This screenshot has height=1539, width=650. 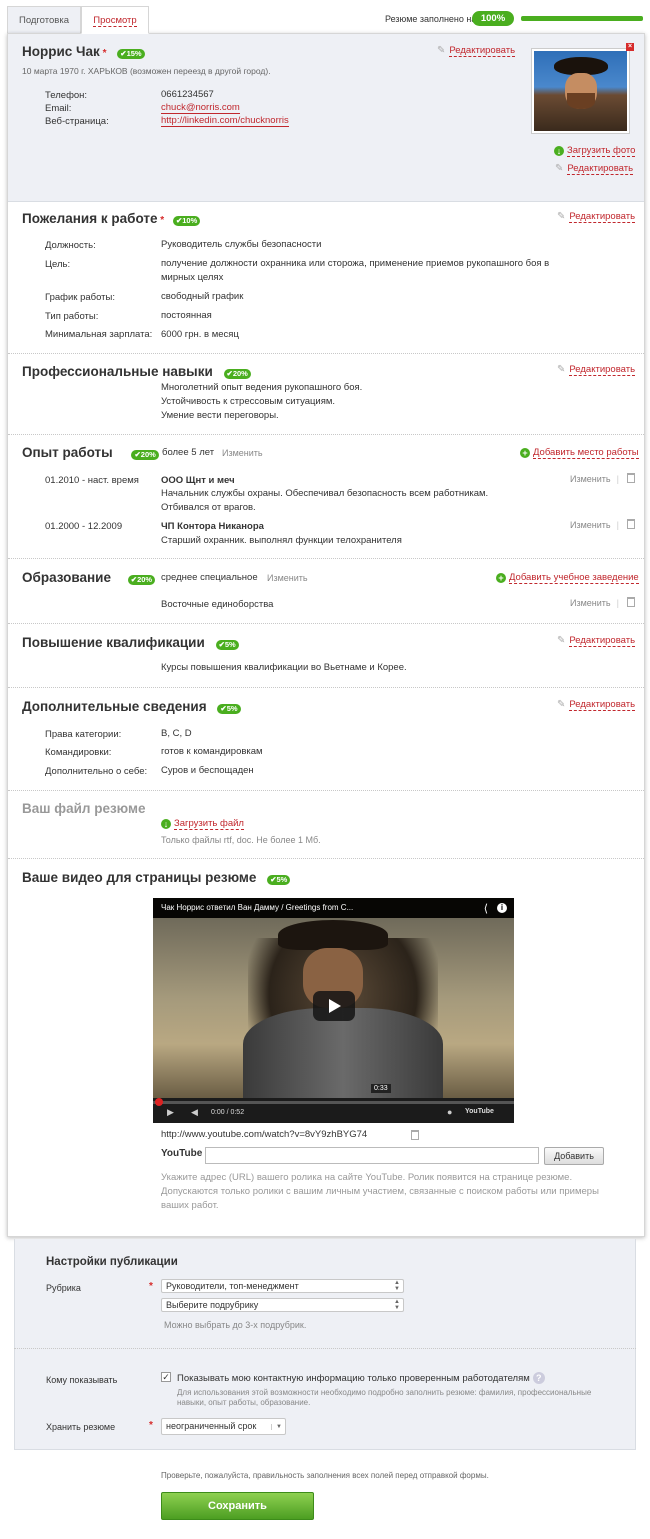 I want to click on video-progress, so click(x=333, y=1102).